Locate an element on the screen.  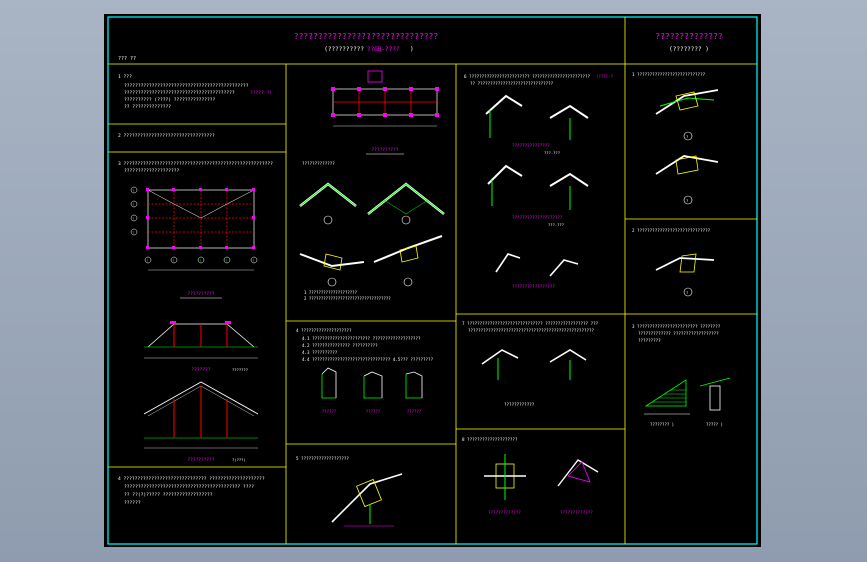
col2-plan-caption: ?????????? is located at coordinates (384, 150).